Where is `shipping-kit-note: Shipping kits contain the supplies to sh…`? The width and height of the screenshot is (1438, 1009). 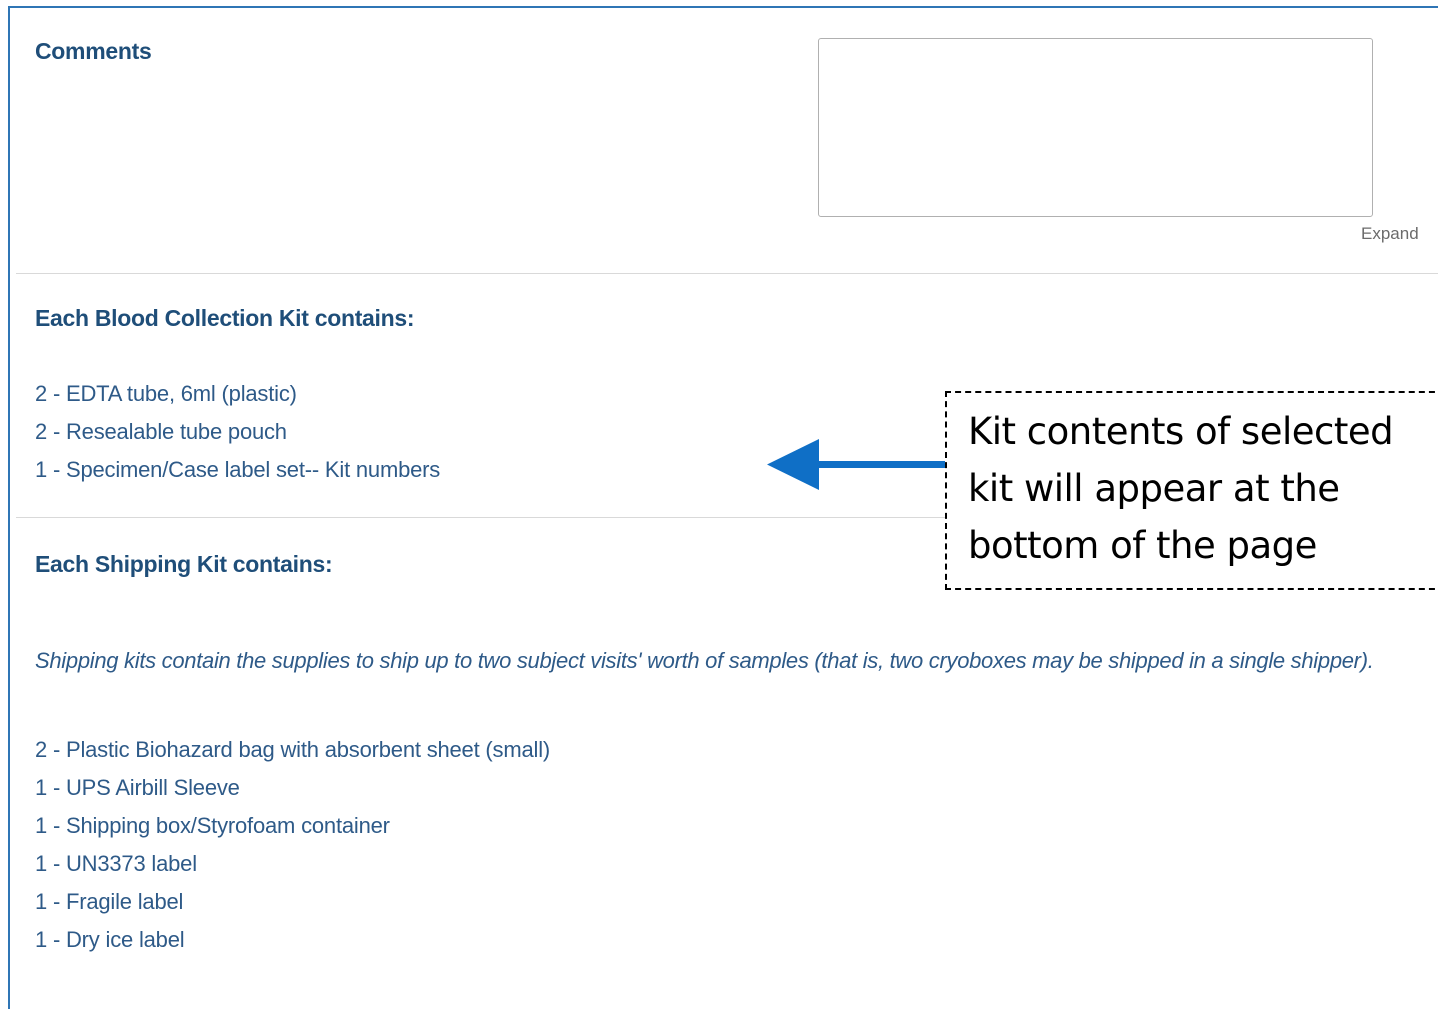 shipping-kit-note: Shipping kits contain the supplies to sh… is located at coordinates (704, 660).